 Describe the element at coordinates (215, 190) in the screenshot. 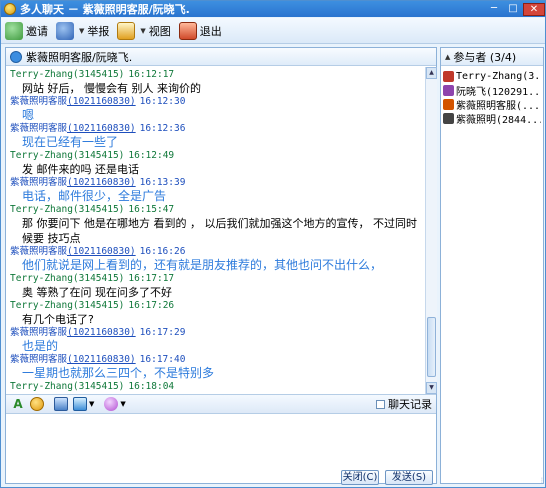

I see `message-item: 紫薇照明客服(1021160830) 16:13:39 电话，邮件很少，全是广告` at that location.